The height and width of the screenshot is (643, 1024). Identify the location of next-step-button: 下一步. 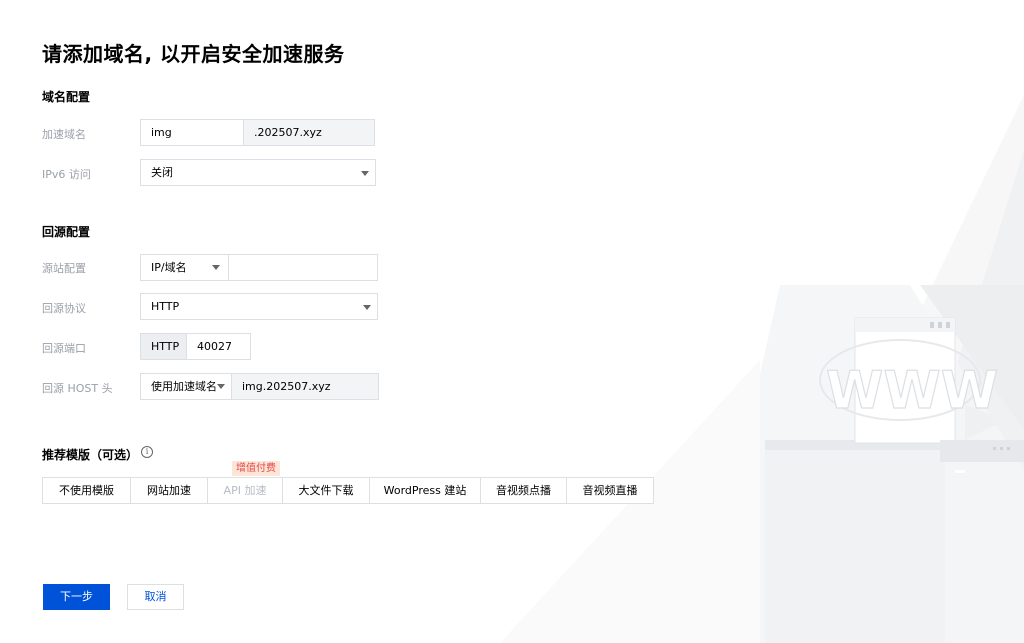
(76, 597).